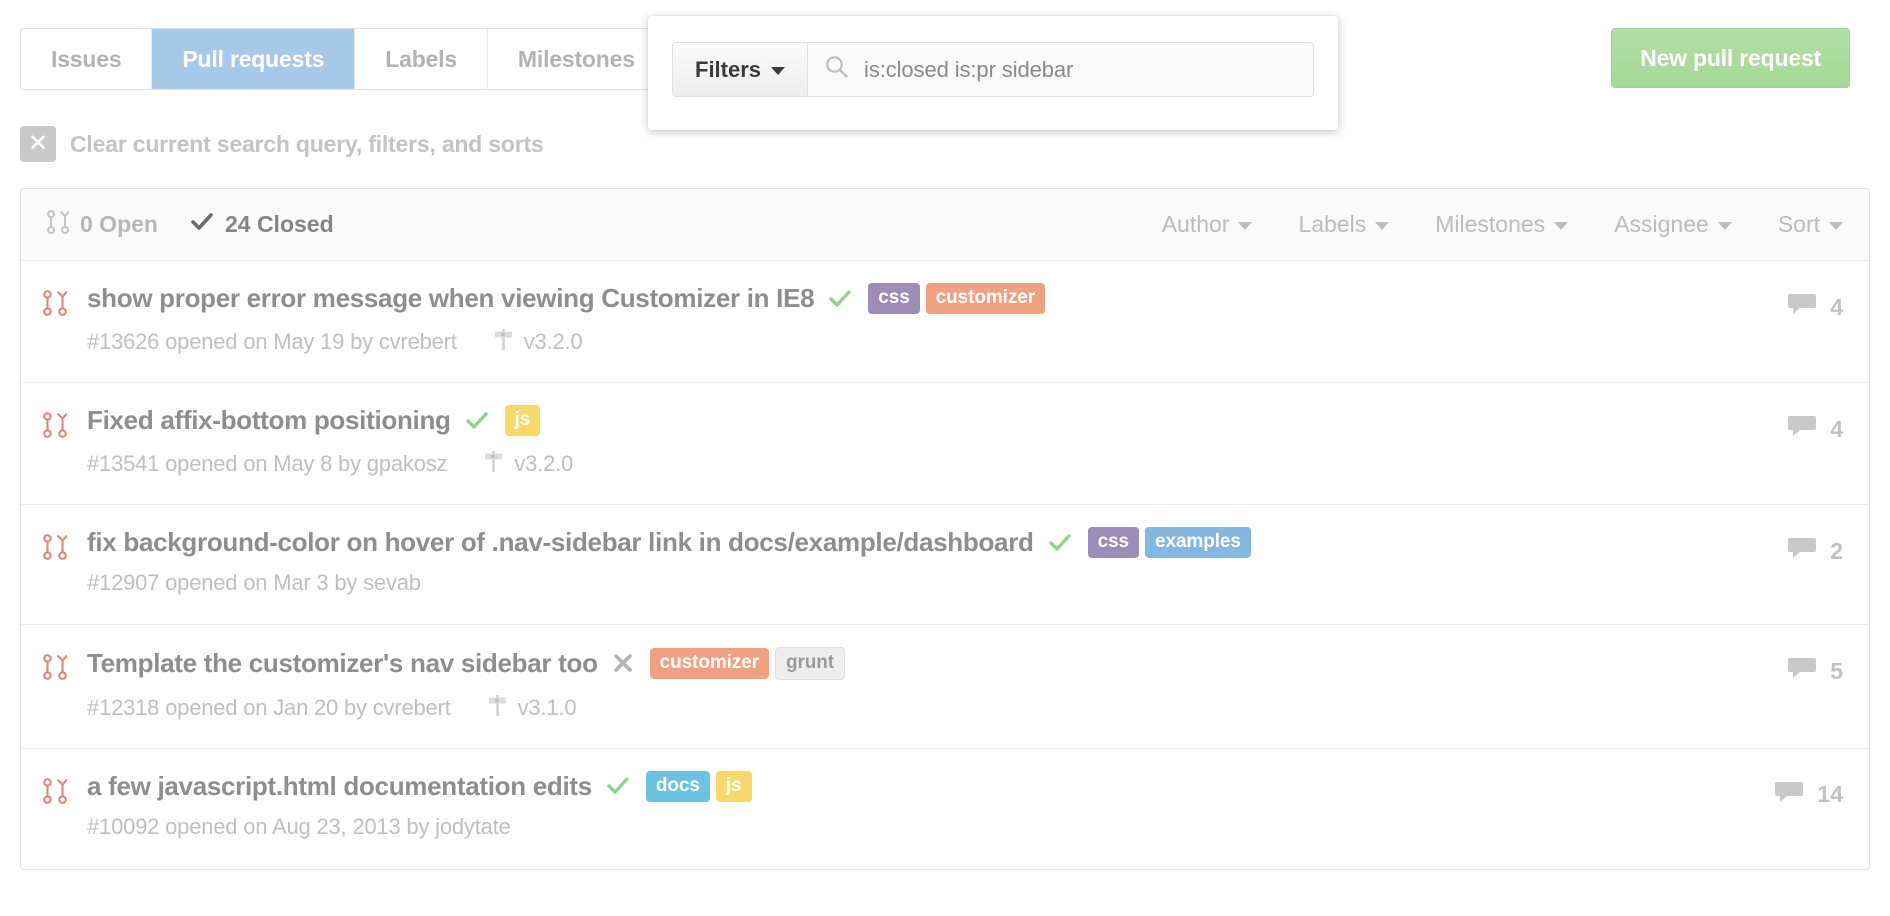 This screenshot has height=916, width=1890. I want to click on search-popup-panel: Filters is:closed is:pr sidebar, so click(993, 73).